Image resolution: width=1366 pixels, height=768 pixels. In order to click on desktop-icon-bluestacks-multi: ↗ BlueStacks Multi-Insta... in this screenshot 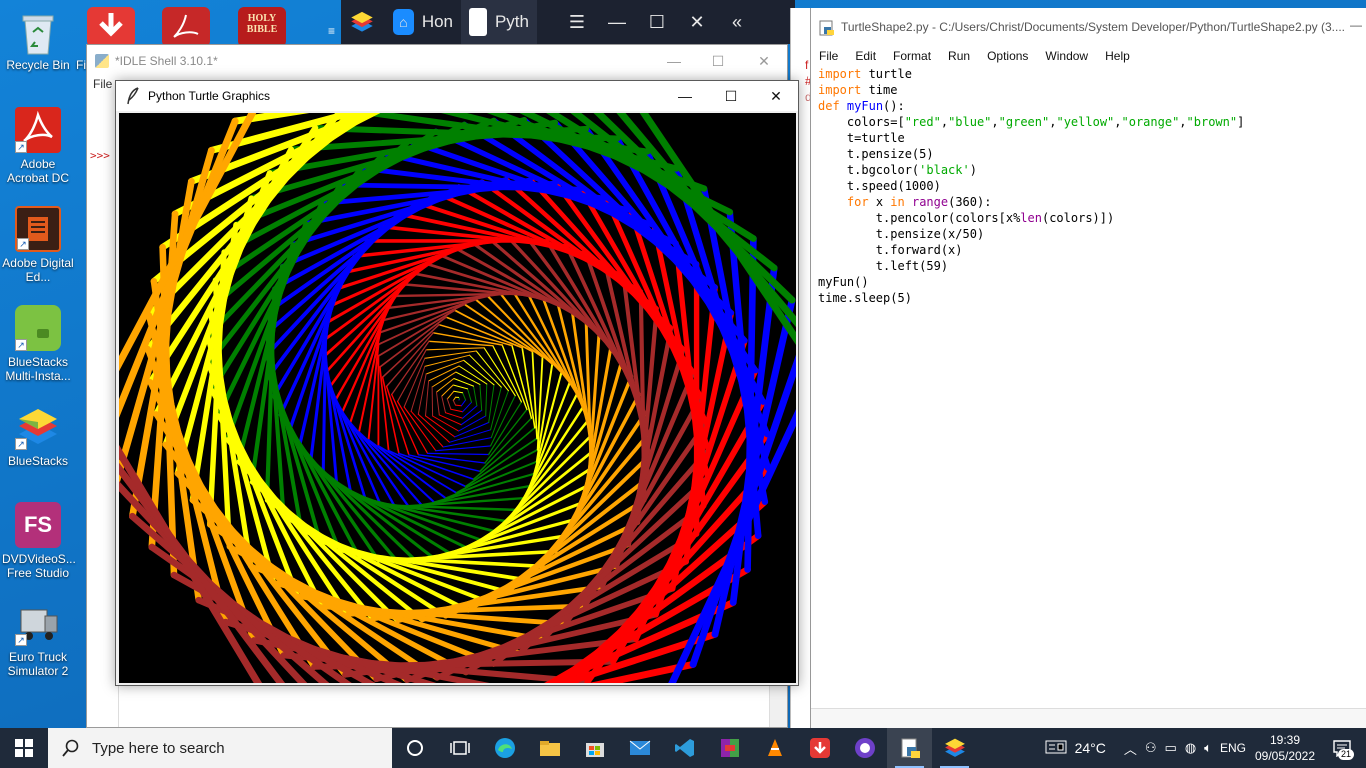, I will do `click(38, 344)`.